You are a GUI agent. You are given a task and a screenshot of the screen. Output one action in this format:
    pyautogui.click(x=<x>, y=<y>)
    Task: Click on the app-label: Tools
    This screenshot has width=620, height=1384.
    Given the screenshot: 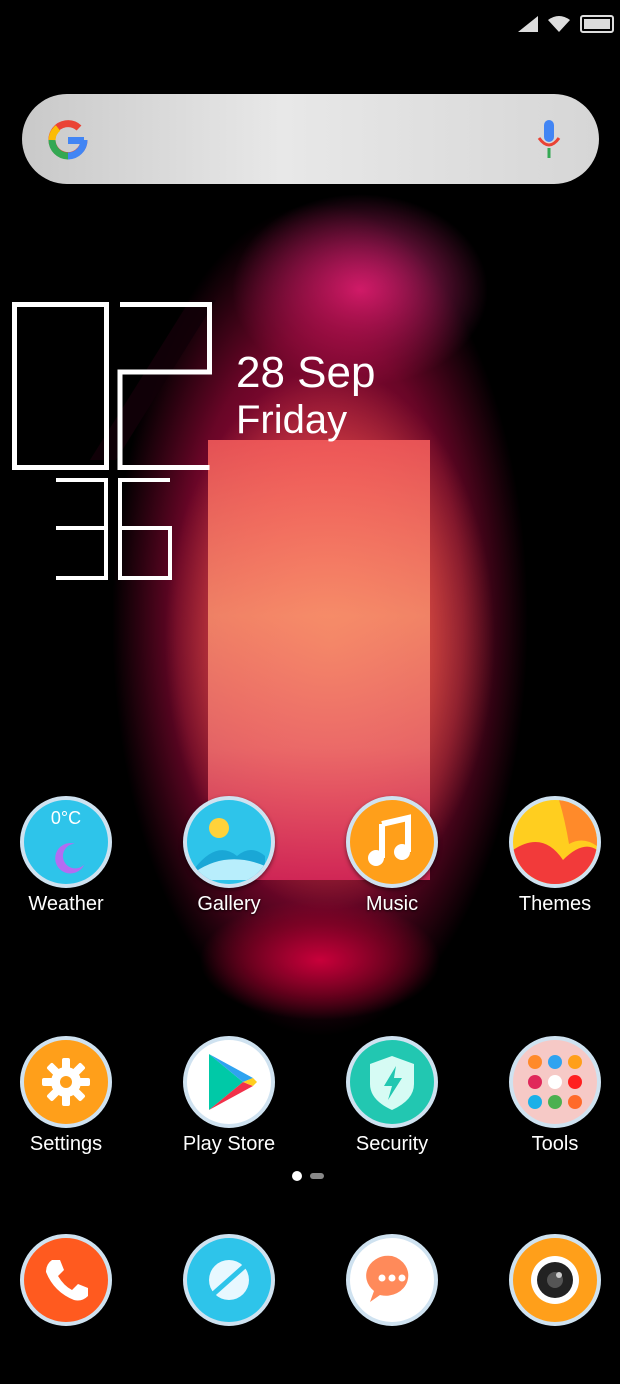 What is the action you would take?
    pyautogui.click(x=555, y=1144)
    